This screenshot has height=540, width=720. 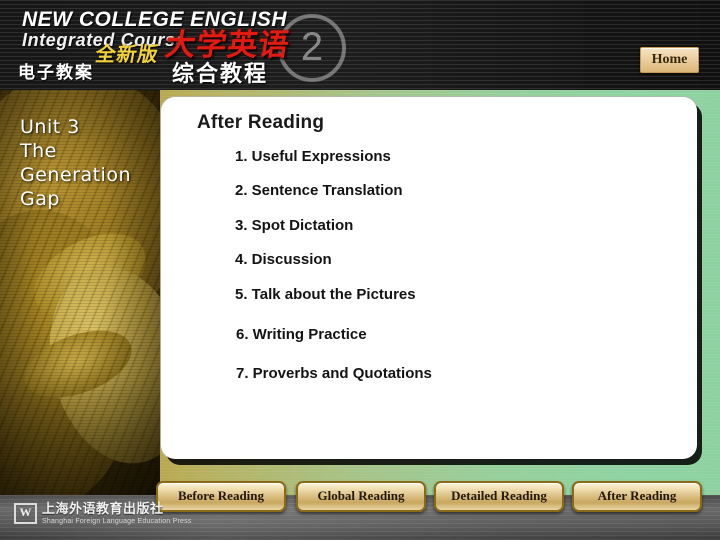 I want to click on course-series-chinese: 综合教程, so click(x=220, y=74).